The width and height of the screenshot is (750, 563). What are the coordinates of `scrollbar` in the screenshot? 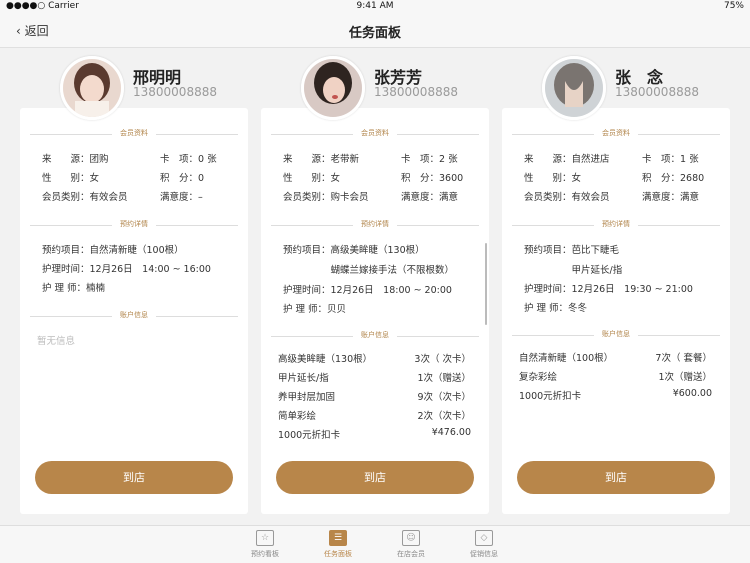 It's located at (486, 284).